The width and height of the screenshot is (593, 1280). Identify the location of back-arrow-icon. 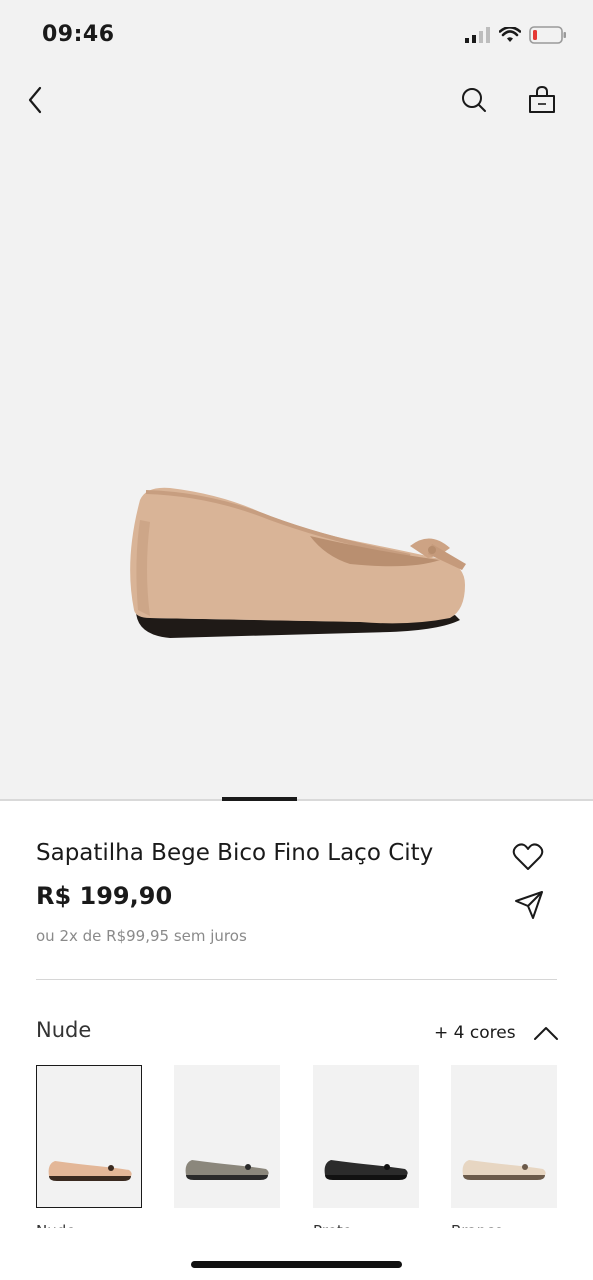
(36, 100).